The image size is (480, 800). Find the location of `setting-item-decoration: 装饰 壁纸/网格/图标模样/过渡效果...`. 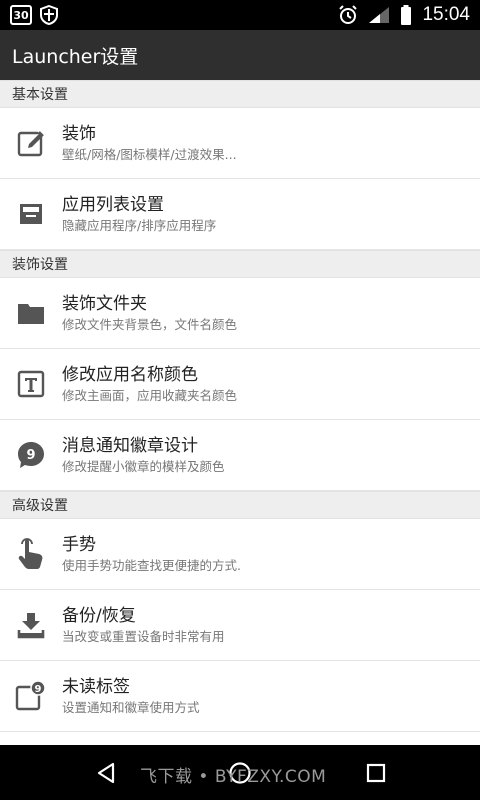

setting-item-decoration: 装饰 壁纸/网格/图标模样/过渡效果... is located at coordinates (240, 143).